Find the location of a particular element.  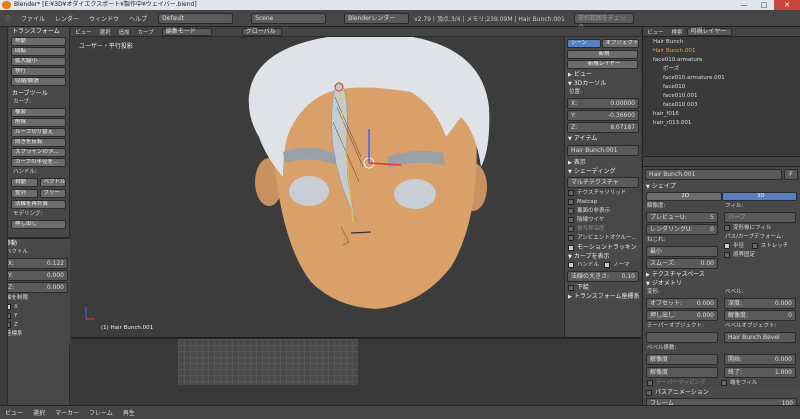

cursor-section: ▼ 3Dカーソル is located at coordinates (603, 83).